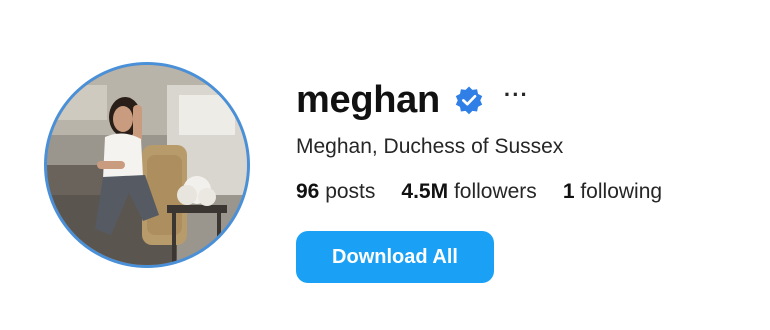  Describe the element at coordinates (308, 191) in the screenshot. I see `posts-count: 96` at that location.